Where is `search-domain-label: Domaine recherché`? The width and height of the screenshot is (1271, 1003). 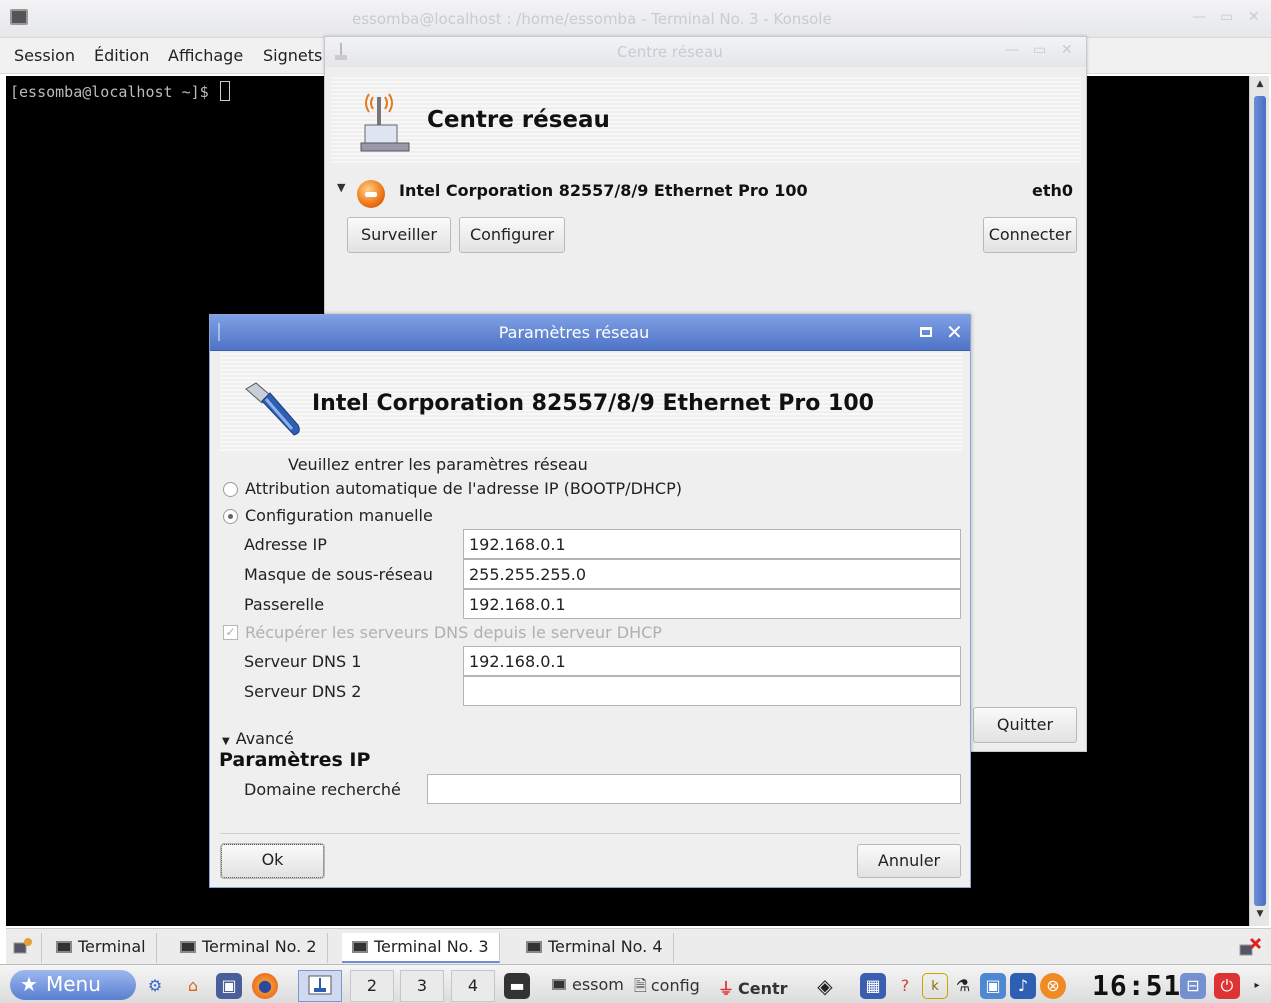
search-domain-label: Domaine recherché is located at coordinates (322, 789).